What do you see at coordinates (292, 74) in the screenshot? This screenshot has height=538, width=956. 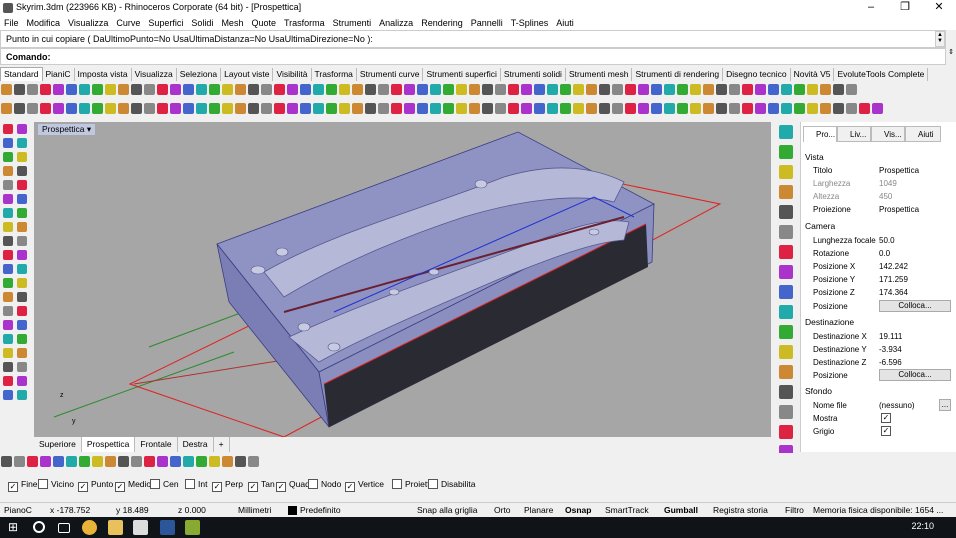 I see `tab-visibilita: Visibilità` at bounding box center [292, 74].